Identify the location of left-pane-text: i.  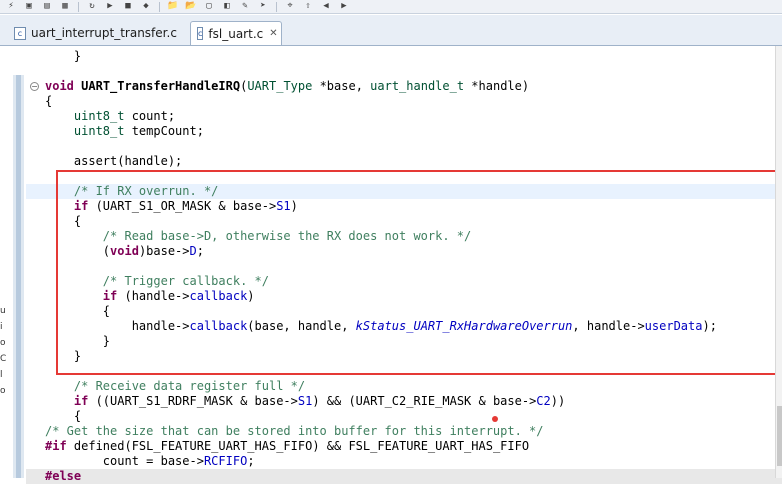
(1, 327).